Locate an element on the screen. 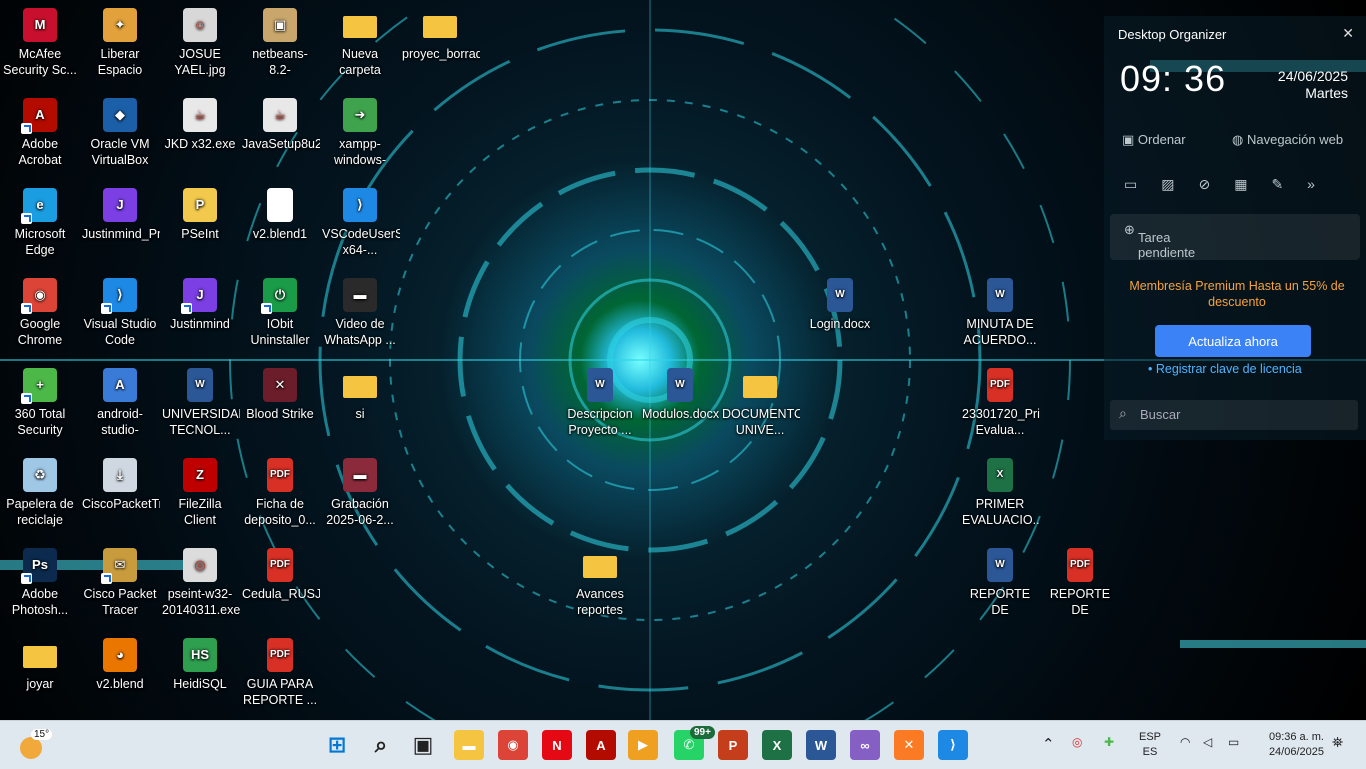 This screenshot has height=769, width=1366. desktop-icon: ⟩ Visual Studio Code is located at coordinates (120, 316).